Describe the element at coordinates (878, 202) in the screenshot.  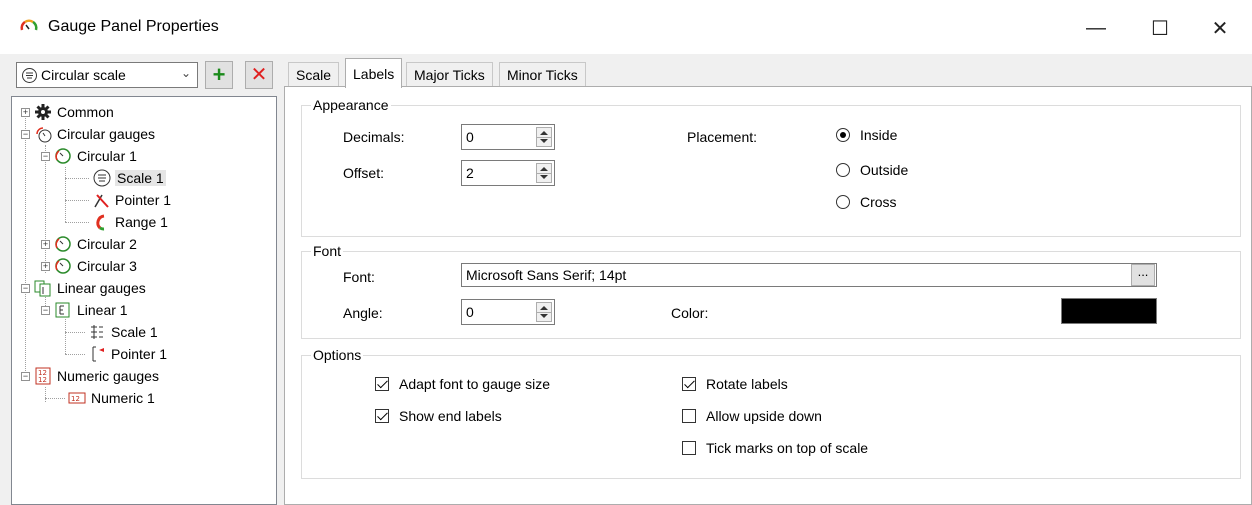
I see `radio-label: Cross` at that location.